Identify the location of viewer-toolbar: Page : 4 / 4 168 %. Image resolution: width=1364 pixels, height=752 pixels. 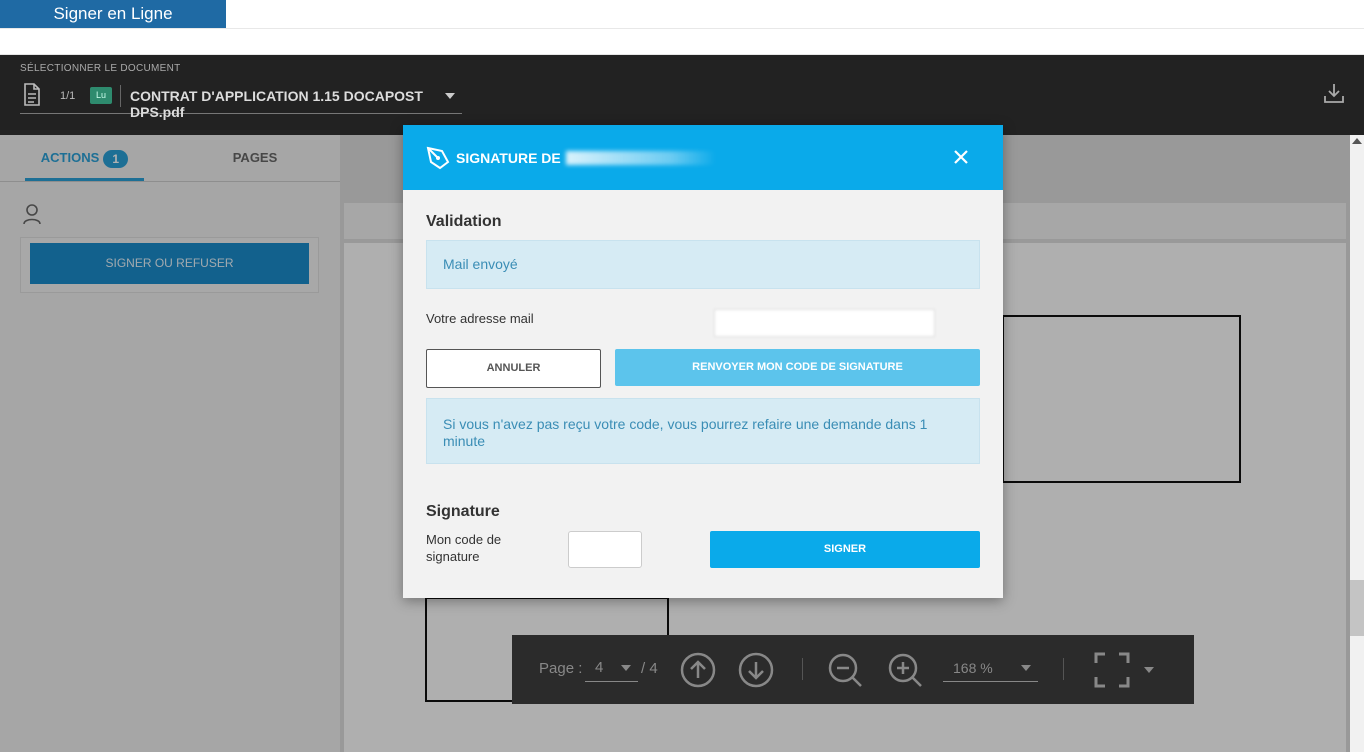
(853, 669).